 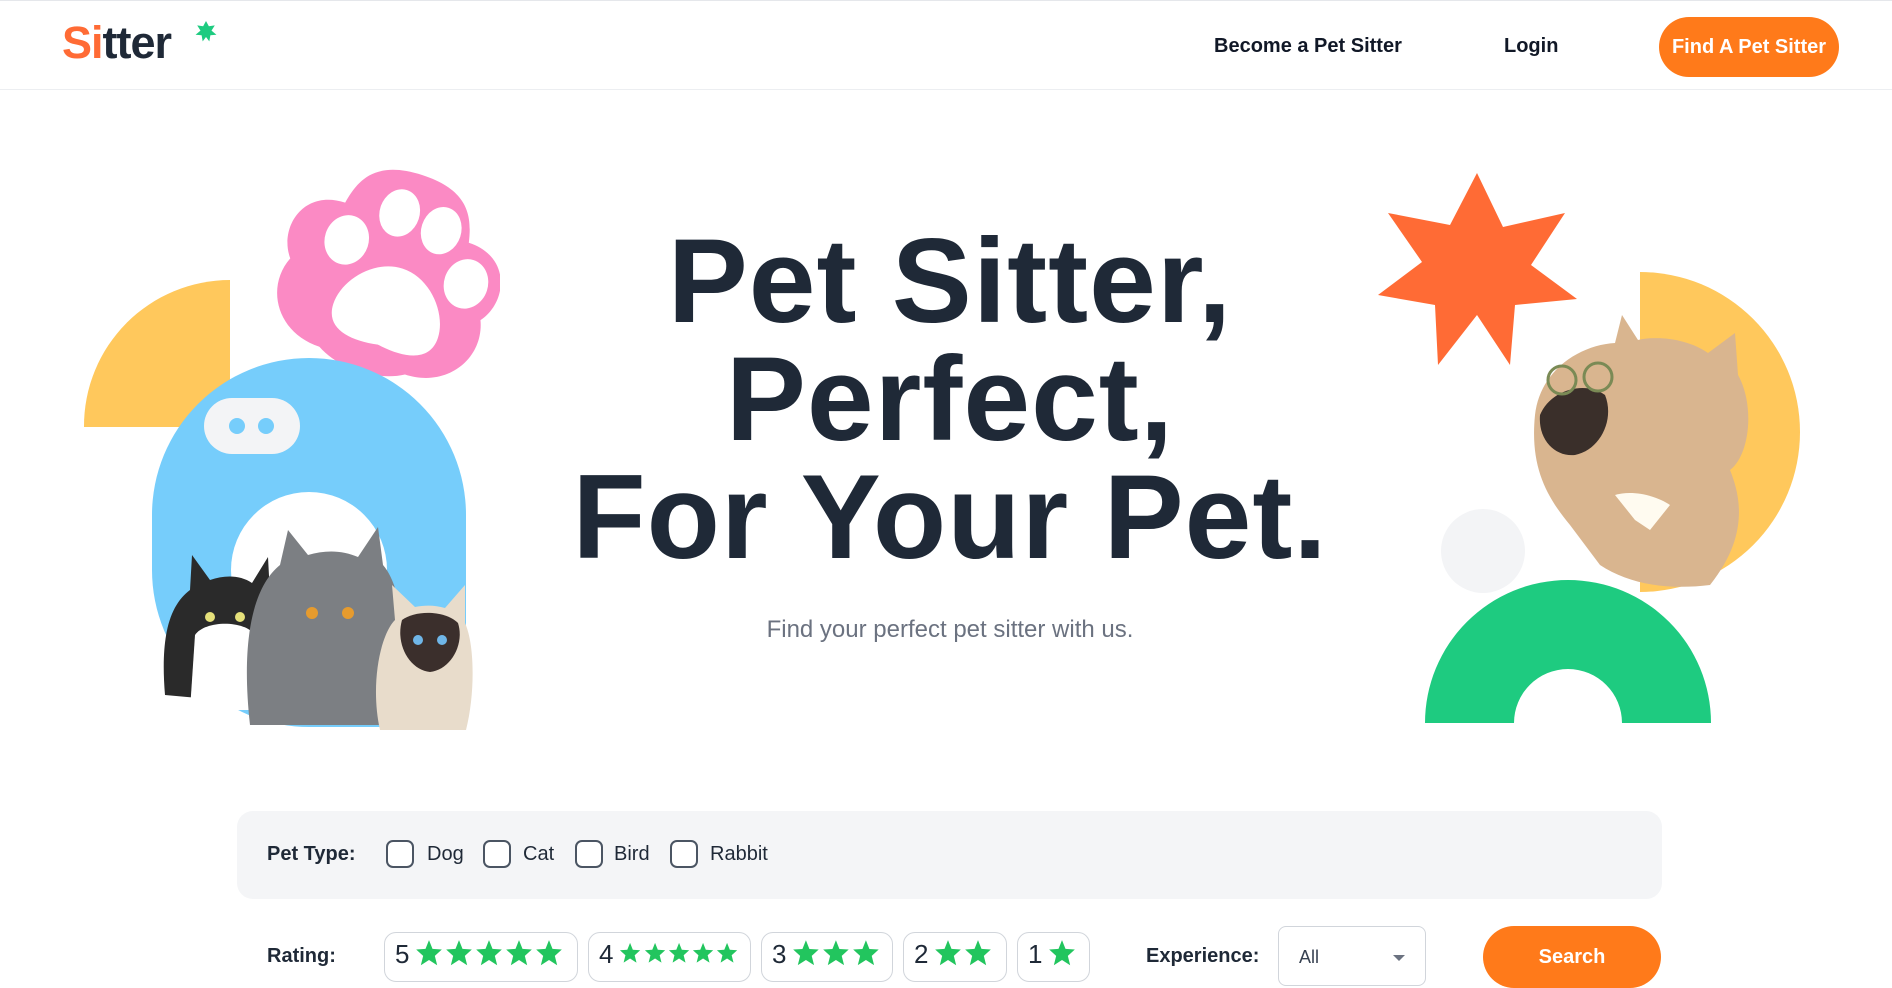 I want to click on rating-3-option: 3, so click(x=827, y=957).